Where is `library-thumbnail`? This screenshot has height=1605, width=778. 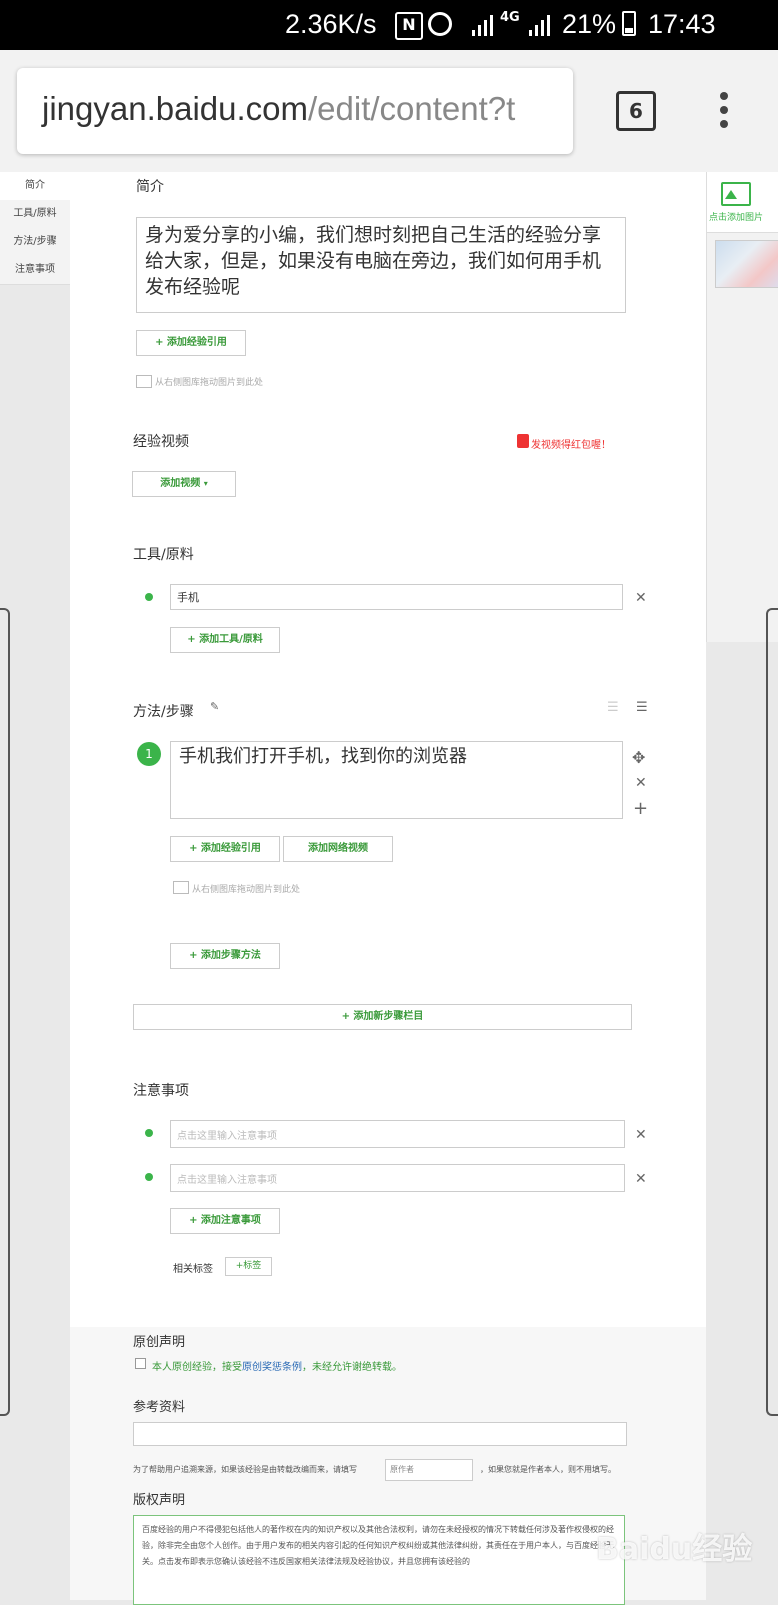
library-thumbnail is located at coordinates (746, 264).